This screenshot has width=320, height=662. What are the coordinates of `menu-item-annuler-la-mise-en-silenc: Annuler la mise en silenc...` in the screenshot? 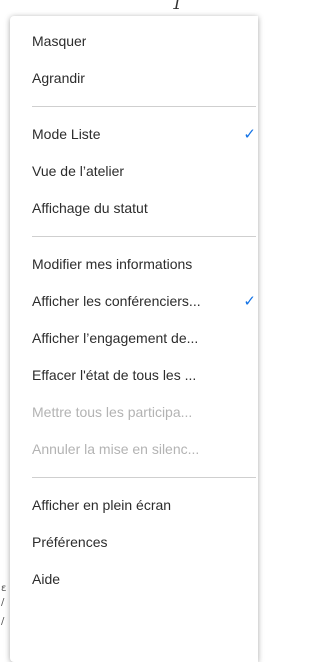 It's located at (134, 449).